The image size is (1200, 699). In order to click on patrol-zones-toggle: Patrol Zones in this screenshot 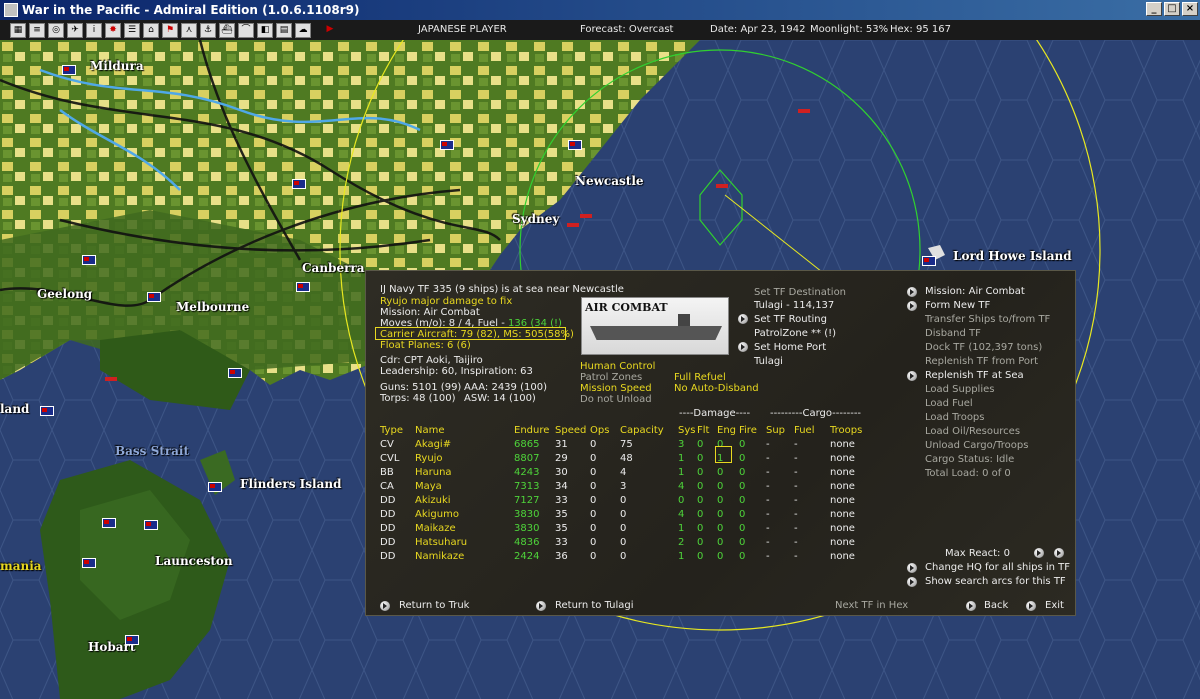, I will do `click(611, 377)`.